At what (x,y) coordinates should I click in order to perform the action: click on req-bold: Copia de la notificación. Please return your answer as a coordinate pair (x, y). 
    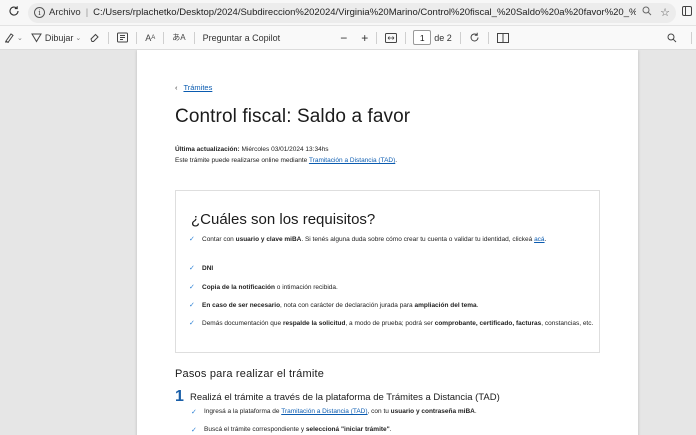
    Looking at the image, I should click on (238, 287).